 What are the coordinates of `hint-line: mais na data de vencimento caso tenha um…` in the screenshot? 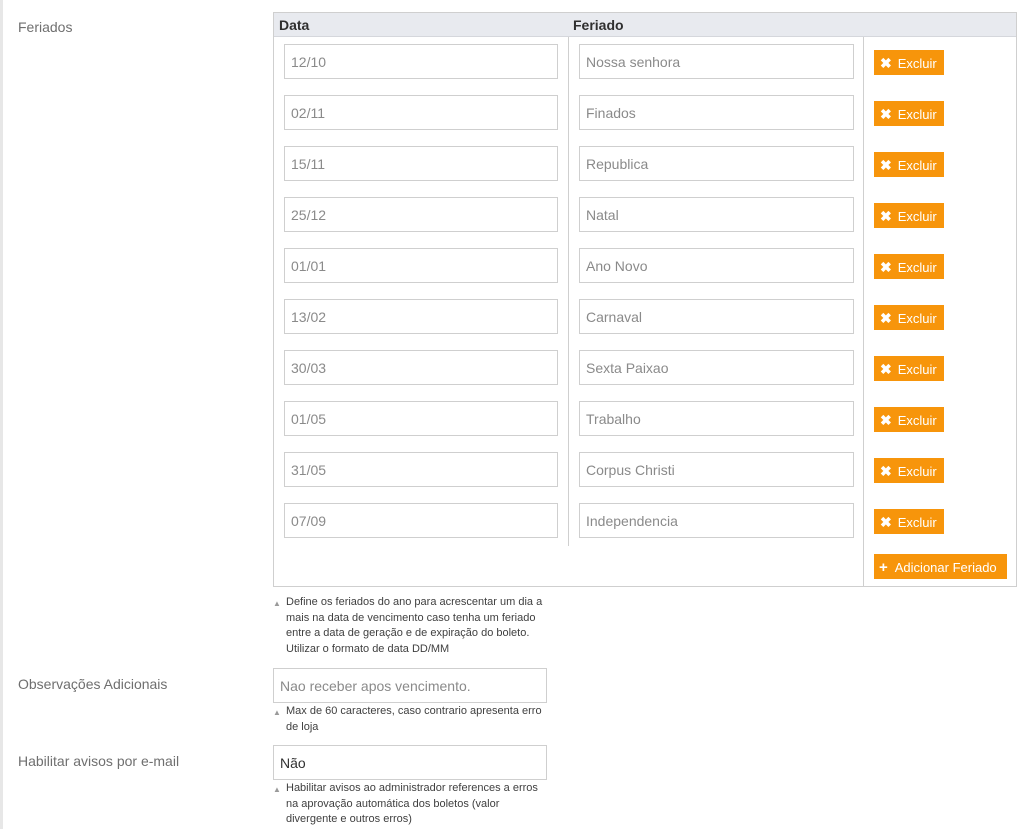 It's located at (411, 617).